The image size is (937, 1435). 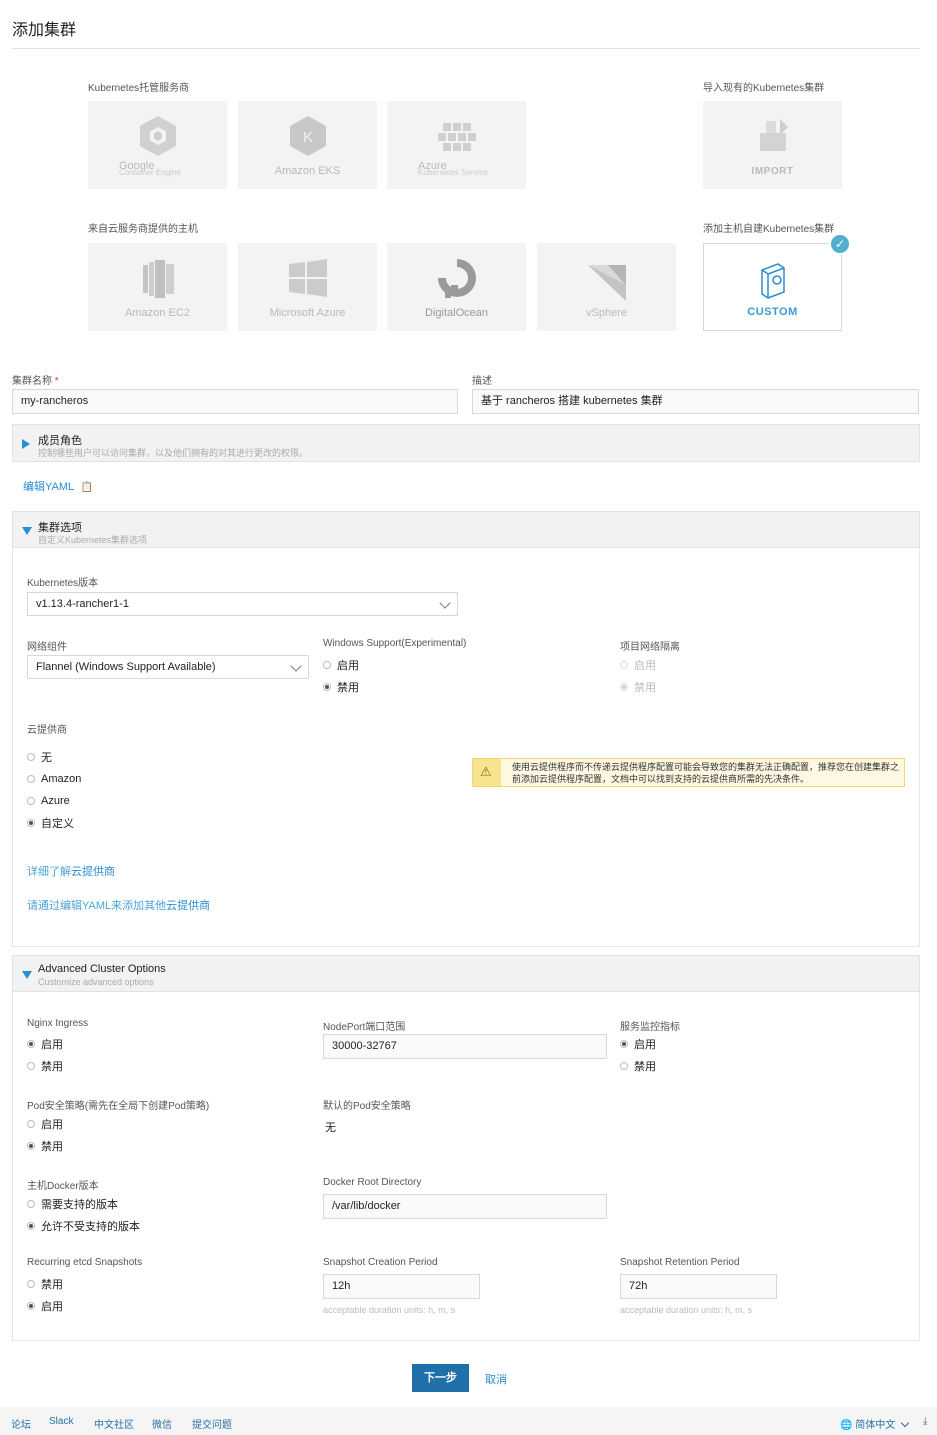 What do you see at coordinates (401, 1286) in the screenshot?
I see `snapshot-creation-input: 12h` at bounding box center [401, 1286].